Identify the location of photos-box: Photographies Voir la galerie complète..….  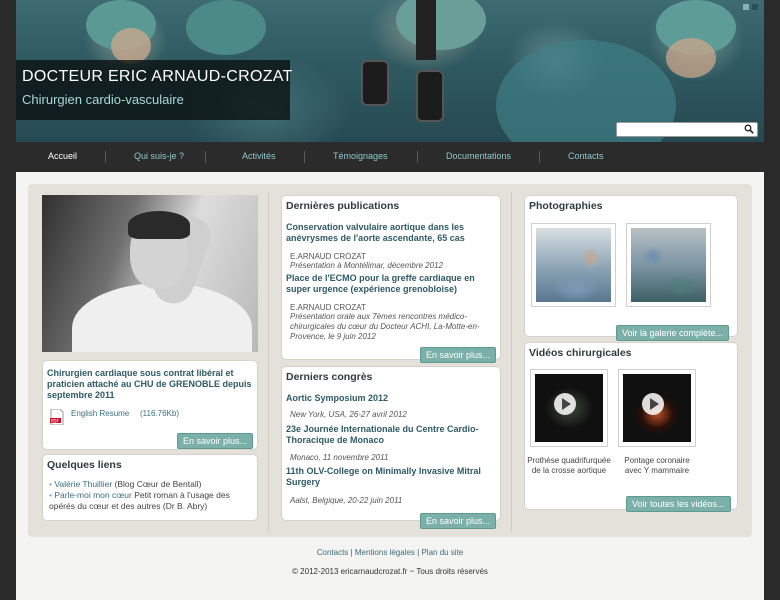
(631, 268).